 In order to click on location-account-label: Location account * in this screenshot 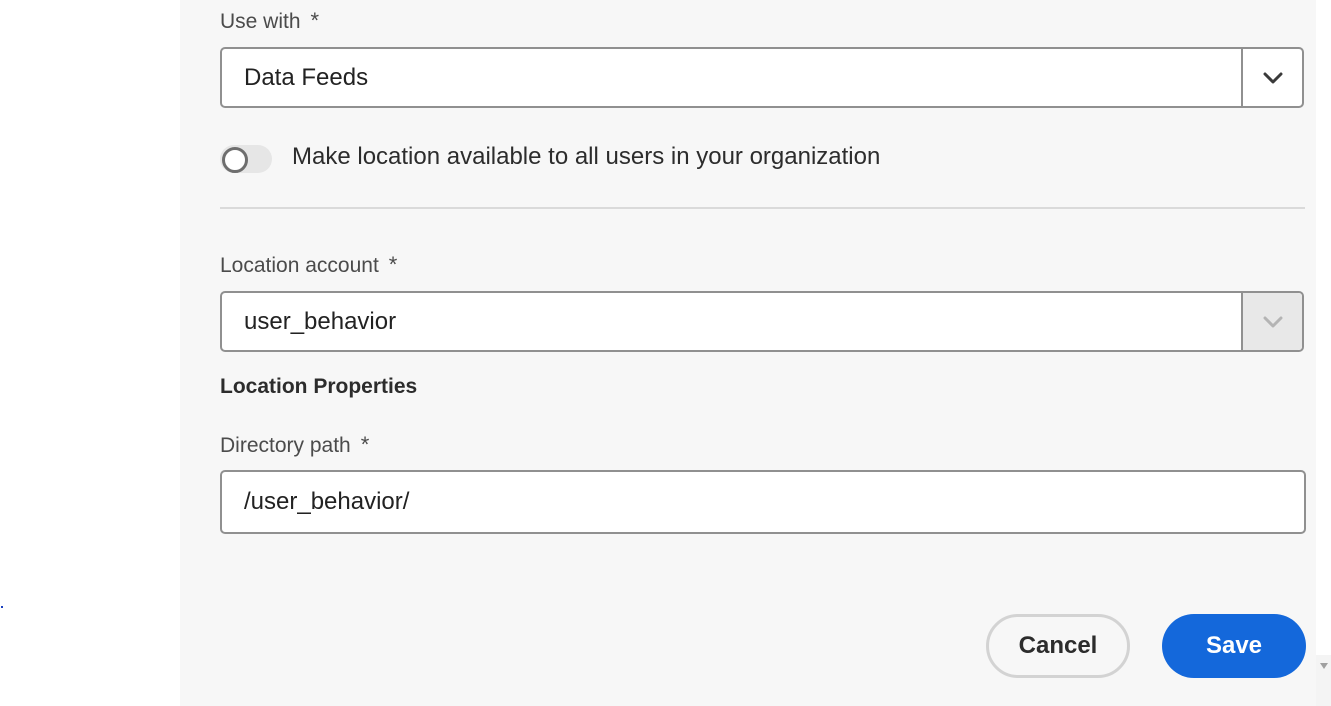, I will do `click(308, 265)`.